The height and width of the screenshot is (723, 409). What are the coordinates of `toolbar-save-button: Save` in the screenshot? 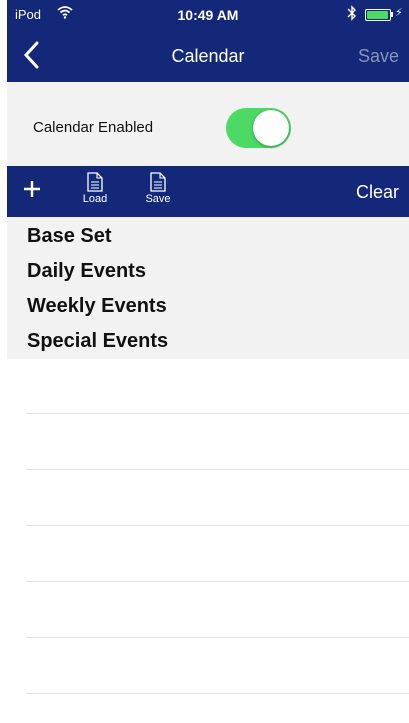 It's located at (158, 185).